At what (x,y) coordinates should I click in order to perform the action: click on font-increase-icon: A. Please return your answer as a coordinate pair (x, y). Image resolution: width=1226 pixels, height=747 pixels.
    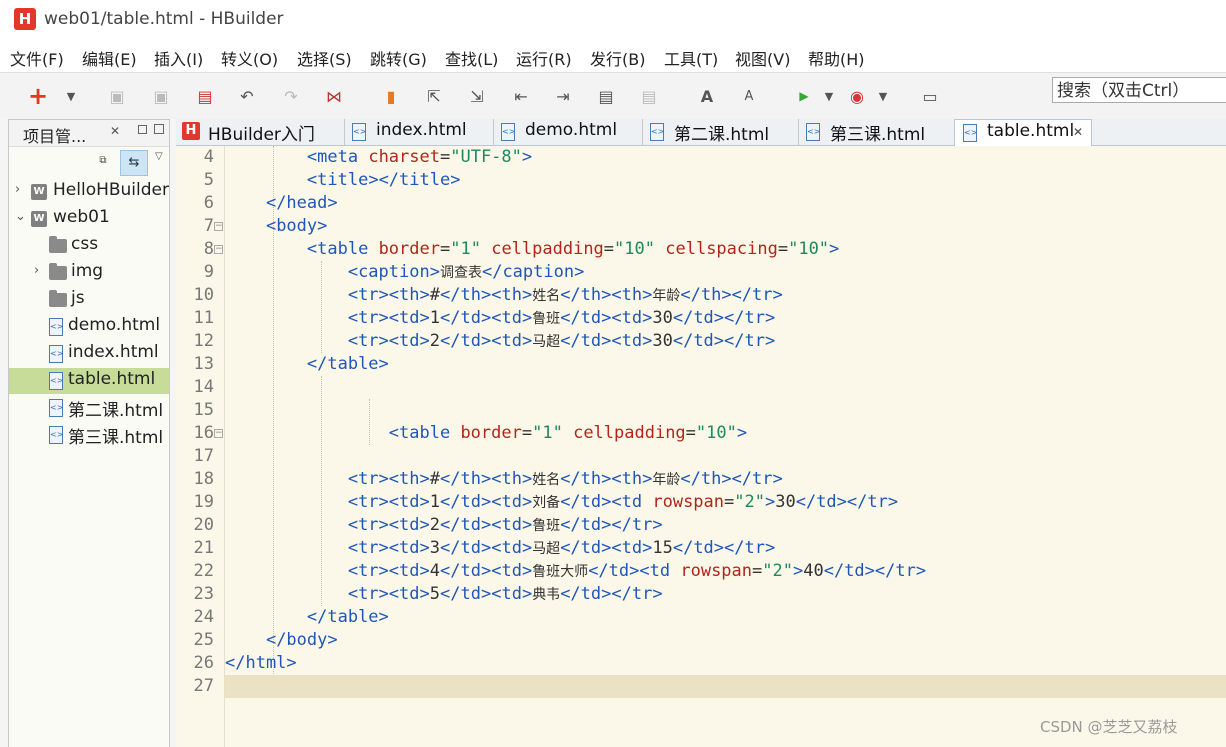
    Looking at the image, I should click on (707, 96).